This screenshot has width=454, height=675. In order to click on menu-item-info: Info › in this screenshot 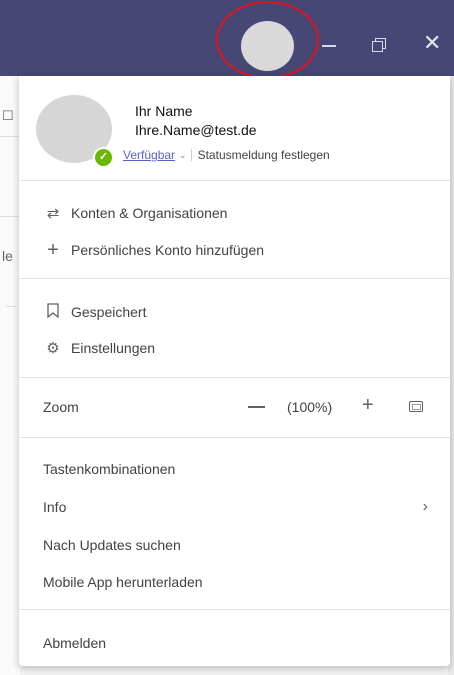, I will do `click(234, 507)`.